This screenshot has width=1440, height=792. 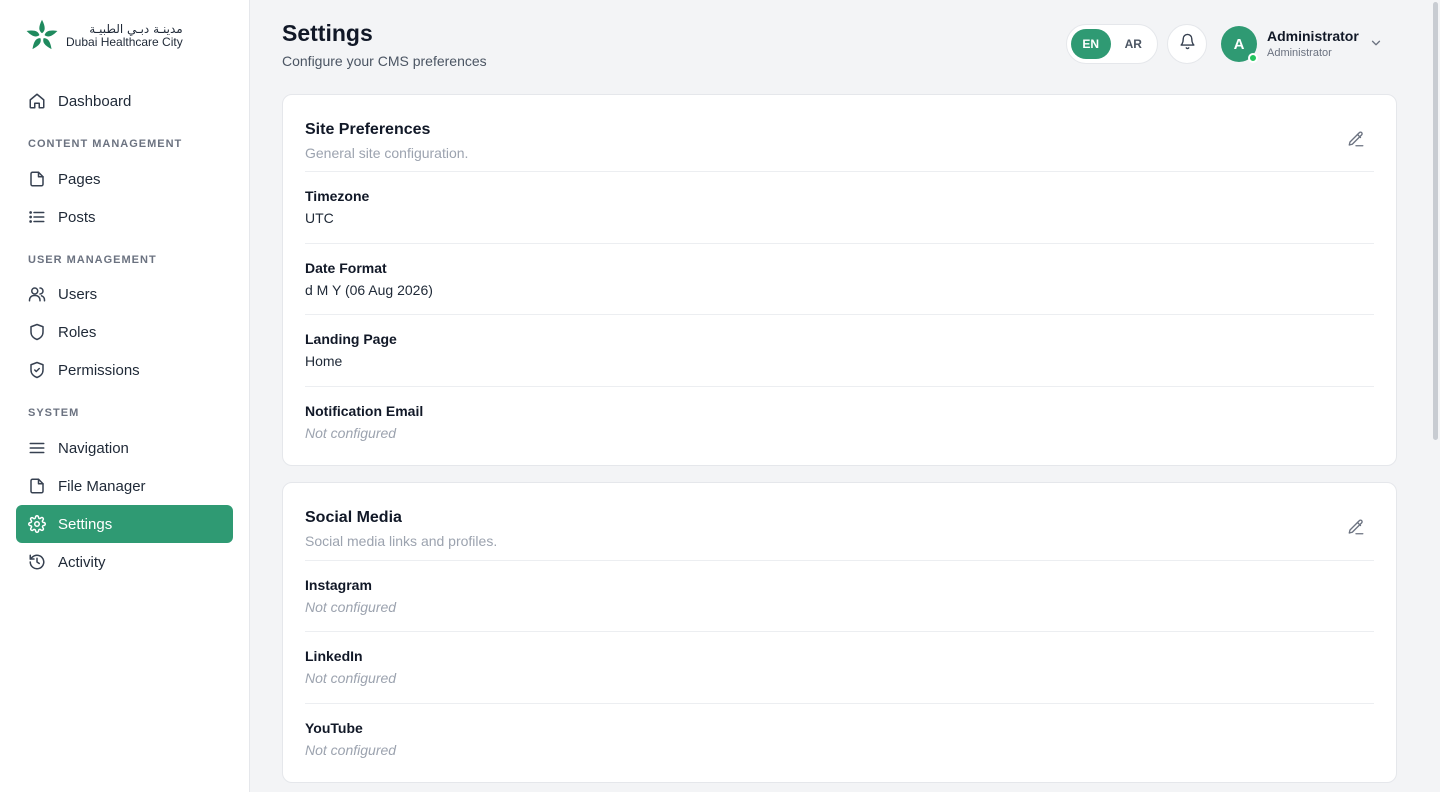 What do you see at coordinates (346, 268) in the screenshot?
I see `field-label-date-format: Date Format` at bounding box center [346, 268].